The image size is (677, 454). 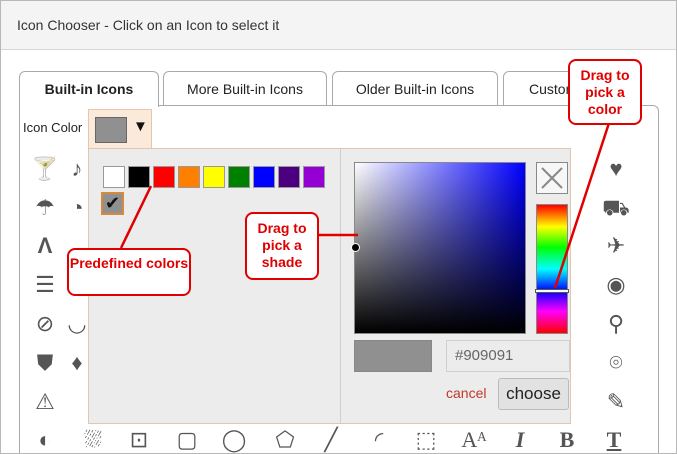 I want to click on callout-text: Drag to pick a color, so click(x=605, y=92).